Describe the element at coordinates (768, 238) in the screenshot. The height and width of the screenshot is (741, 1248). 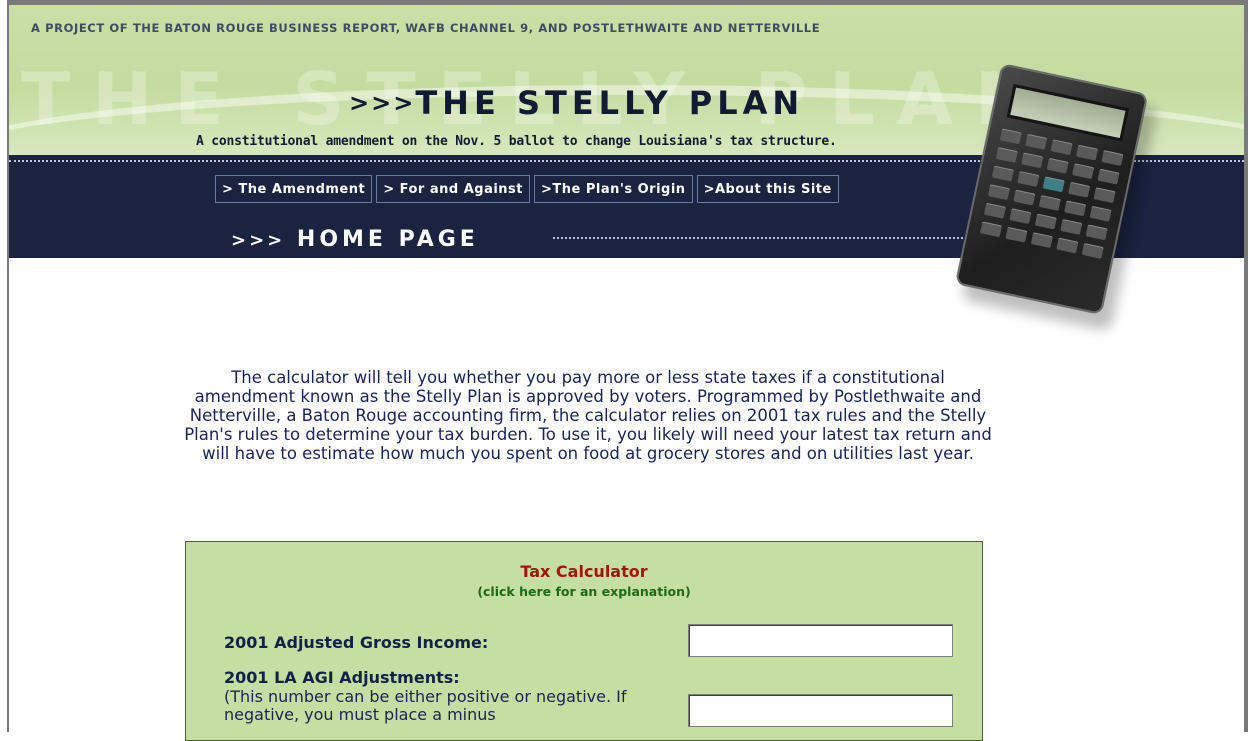
I see `heading-dotted-line` at that location.